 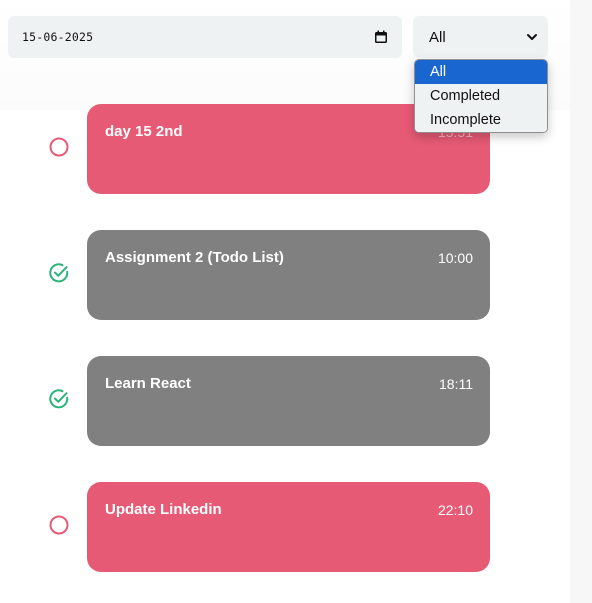 I want to click on status-filter-value: All, so click(x=437, y=37).